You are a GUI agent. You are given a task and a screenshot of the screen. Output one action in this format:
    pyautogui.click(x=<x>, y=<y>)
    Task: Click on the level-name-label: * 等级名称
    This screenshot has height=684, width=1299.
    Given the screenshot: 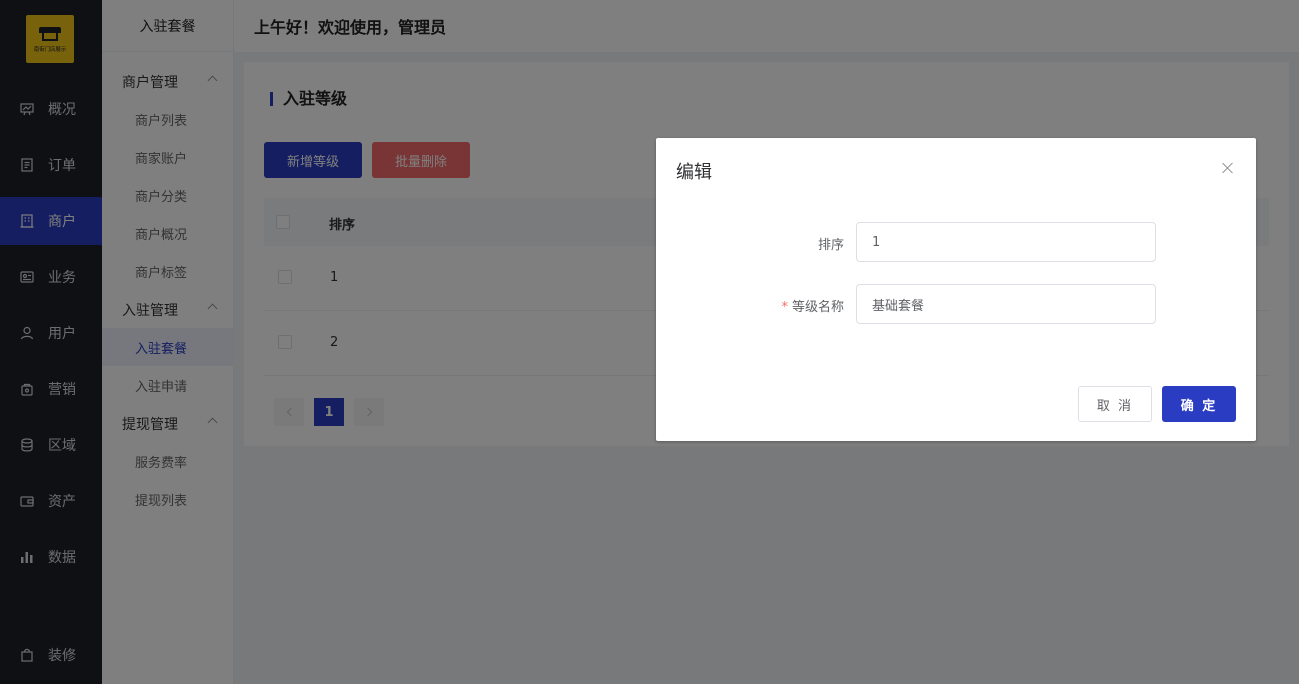 What is the action you would take?
    pyautogui.click(x=784, y=305)
    